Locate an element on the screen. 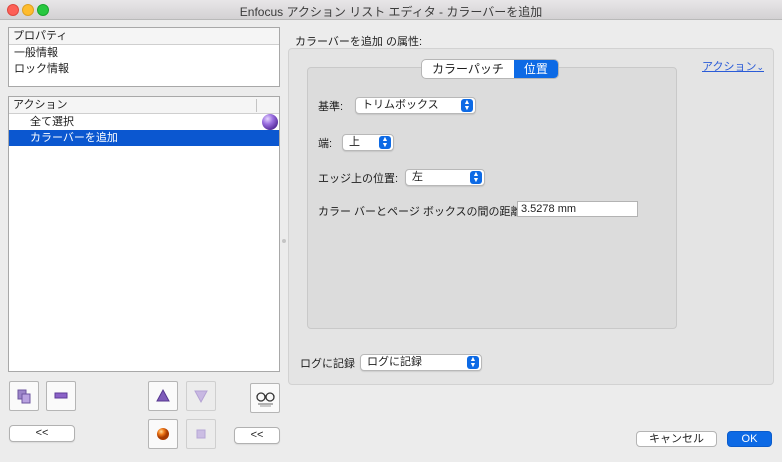 This screenshot has height=462, width=782. inspect-button is located at coordinates (265, 398).